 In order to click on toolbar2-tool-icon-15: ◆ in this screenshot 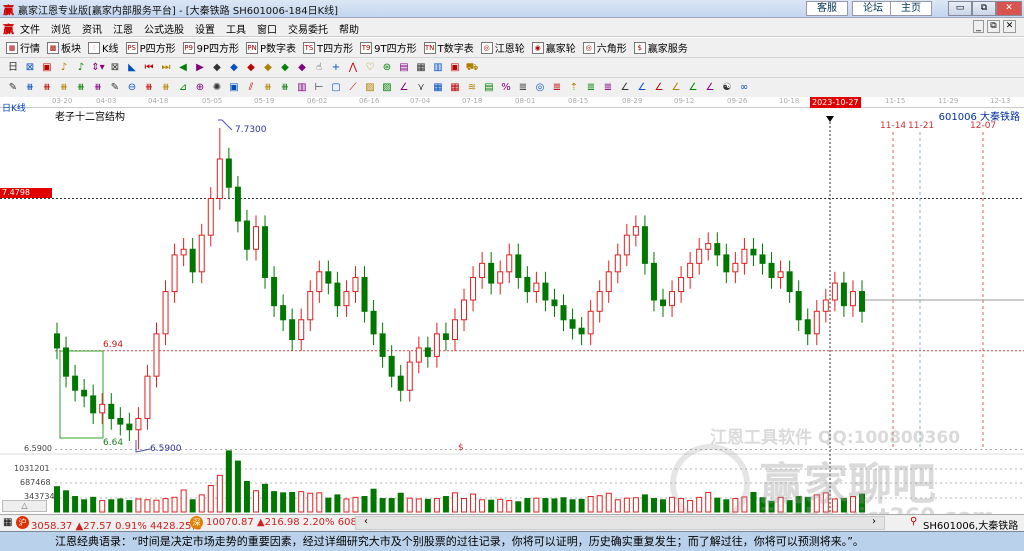, I will do `click(268, 68)`.